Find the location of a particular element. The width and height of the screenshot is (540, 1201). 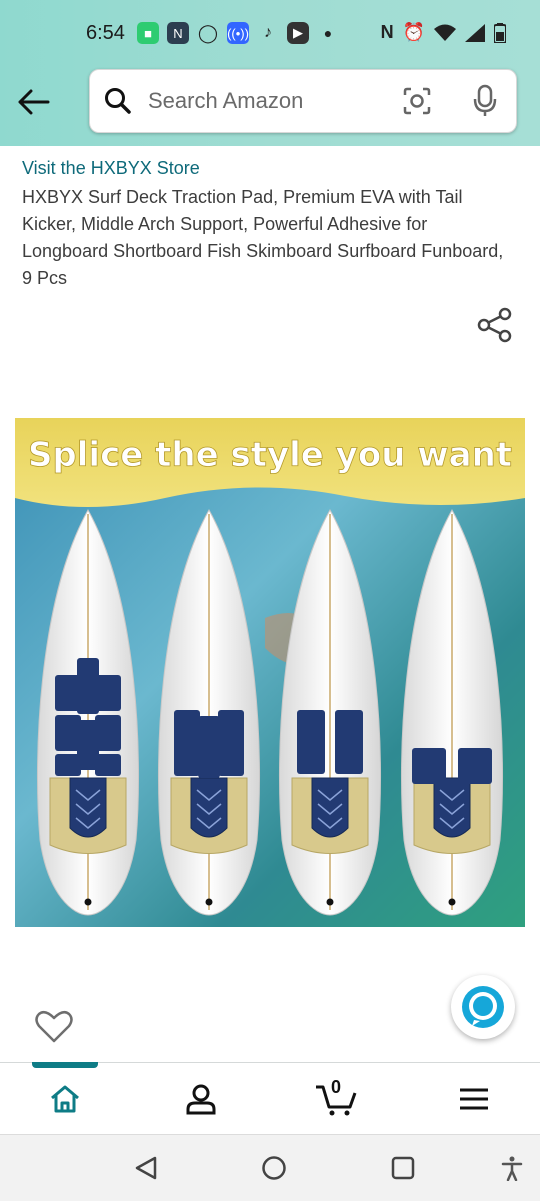

home-icon is located at coordinates (65, 1099).